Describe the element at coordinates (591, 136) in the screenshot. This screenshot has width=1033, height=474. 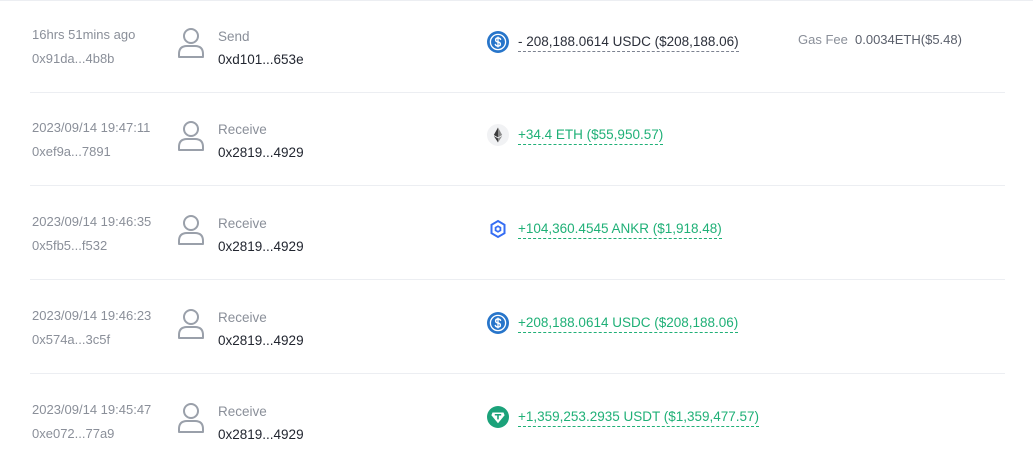
I see `tx-amount: +34.4 ETH ($55,950.57)` at that location.